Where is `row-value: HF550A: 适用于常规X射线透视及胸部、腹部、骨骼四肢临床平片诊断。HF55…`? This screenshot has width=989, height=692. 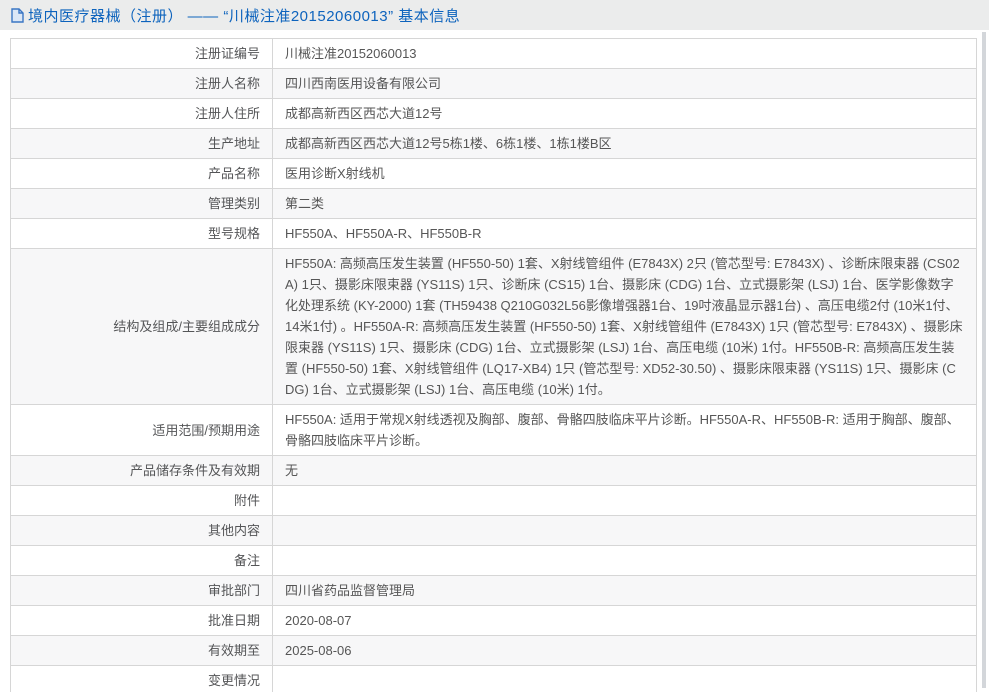 row-value: HF550A: 适用于常规X射线透视及胸部、腹部、骨骼四肢临床平片诊断。HF55… is located at coordinates (624, 430).